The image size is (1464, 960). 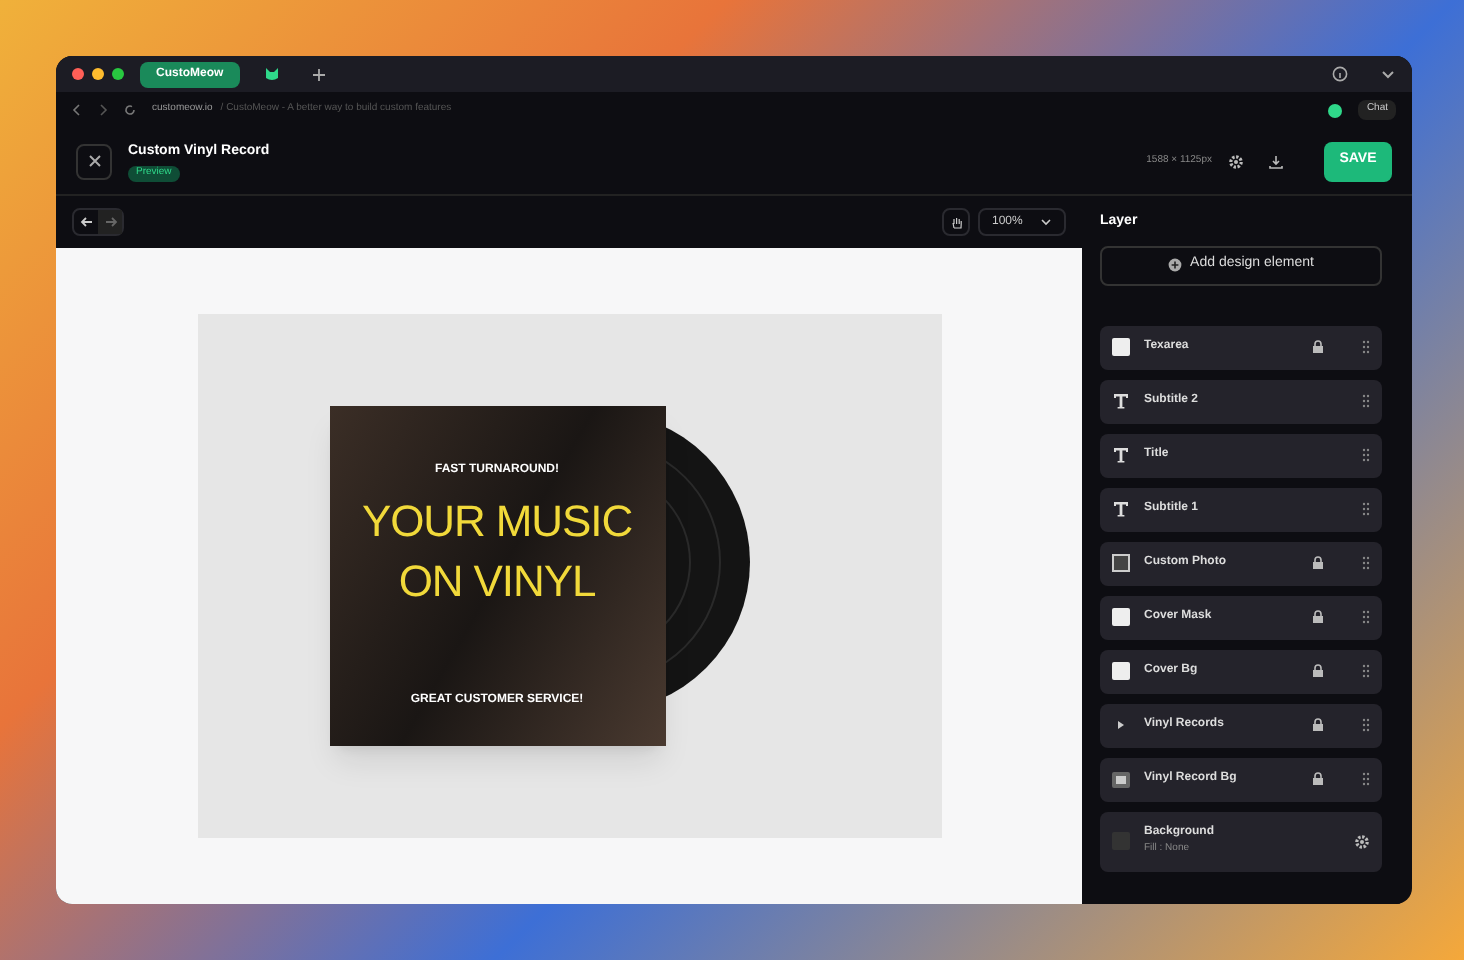 I want to click on hand-icon, so click(x=956, y=222).